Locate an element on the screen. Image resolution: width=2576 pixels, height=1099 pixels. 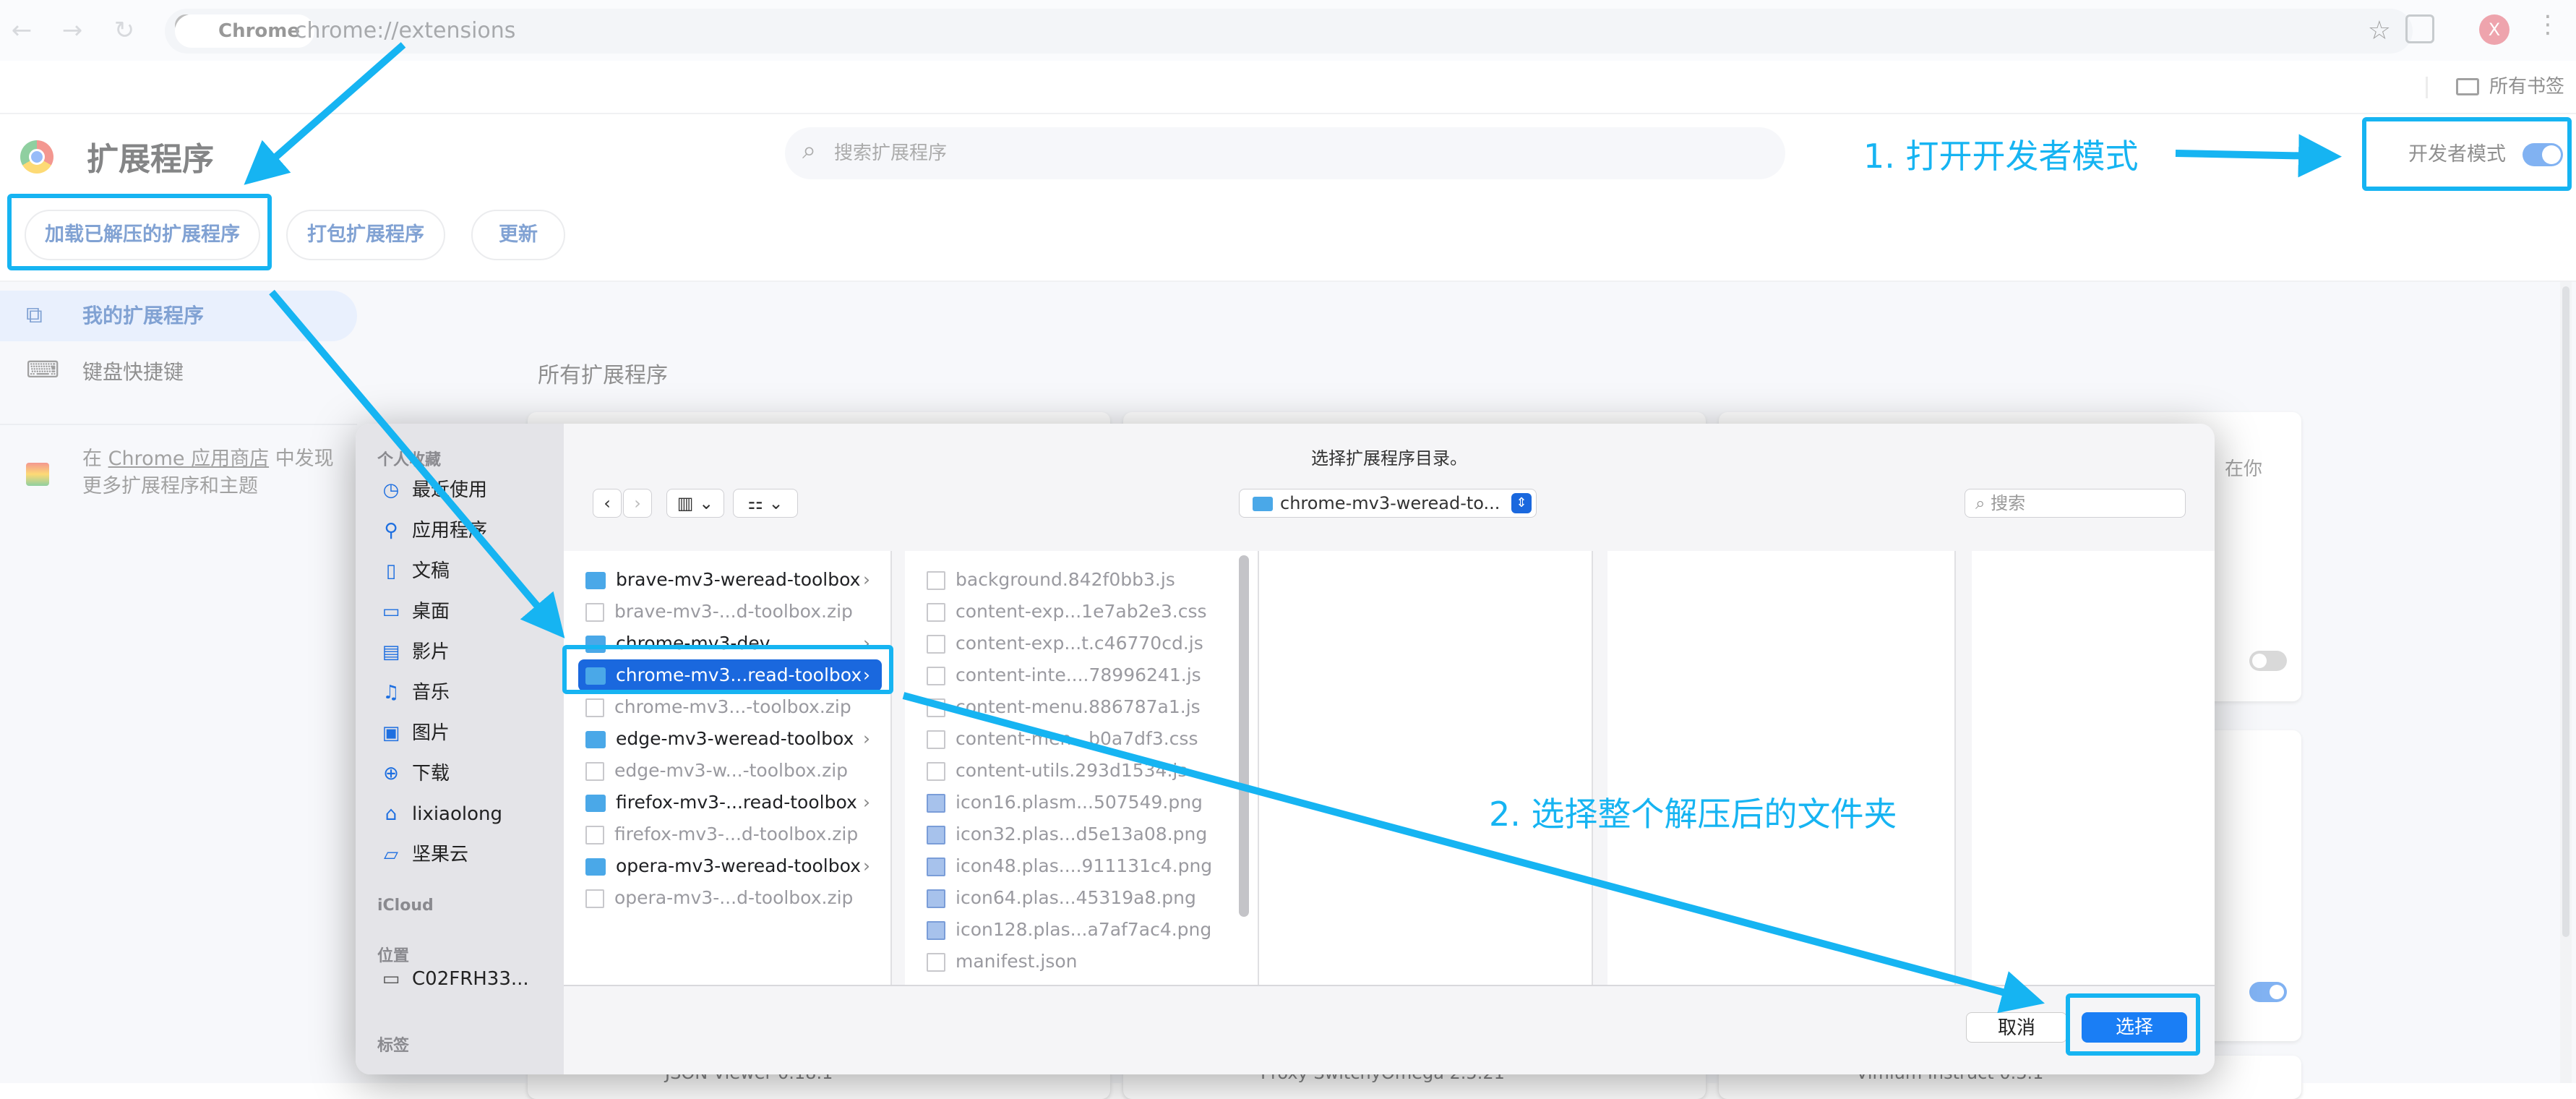
arrow-to-select-button is located at coordinates (1474, 853).